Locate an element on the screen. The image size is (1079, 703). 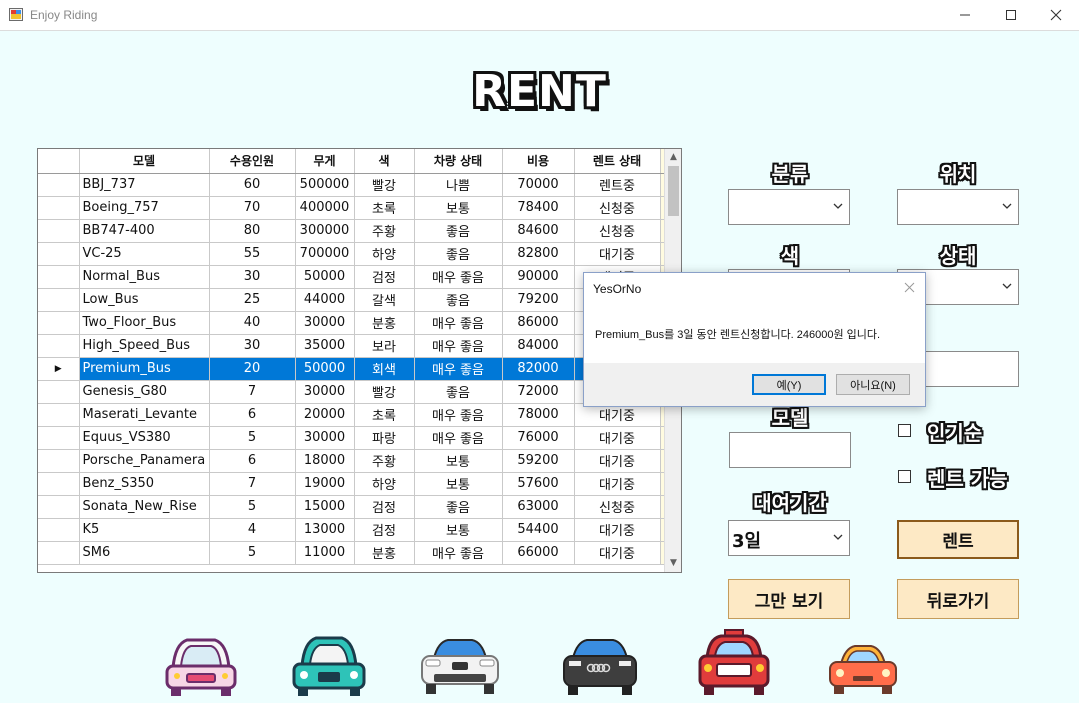
table-cell-capacity: 4 is located at coordinates (252, 530).